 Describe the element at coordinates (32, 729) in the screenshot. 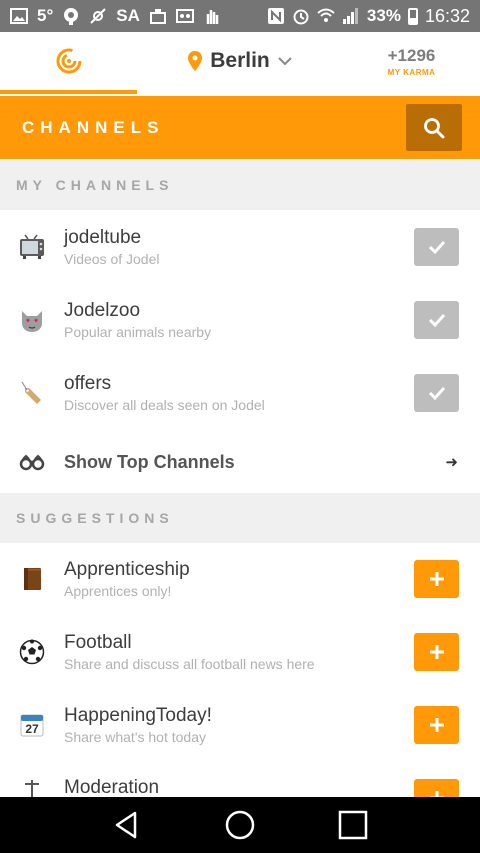

I see `calendar-day: 27` at that location.